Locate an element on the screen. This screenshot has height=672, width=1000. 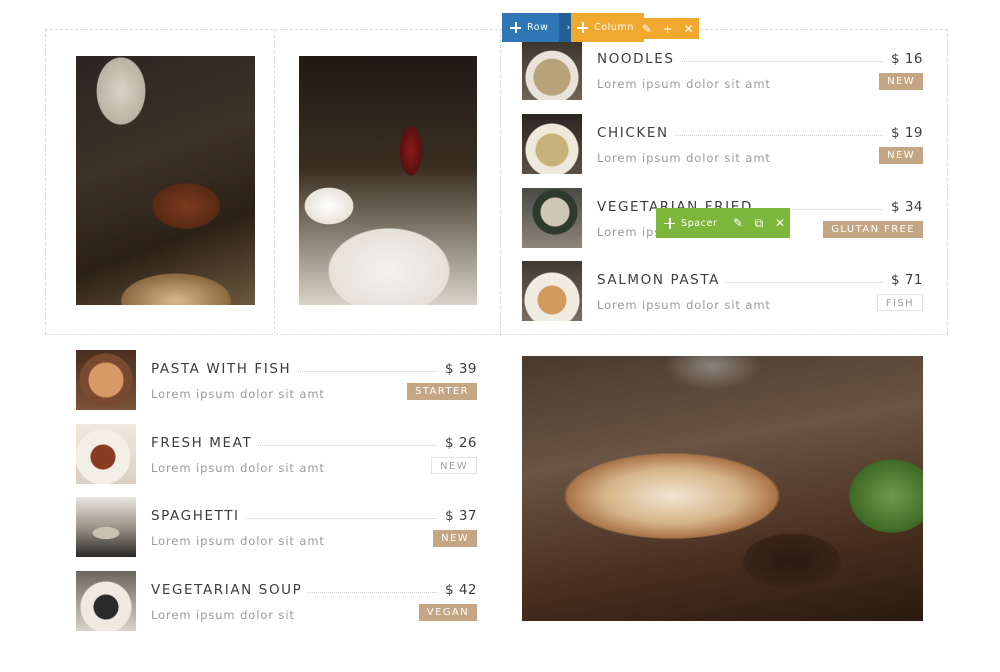
spacer-handle: Spacer is located at coordinates (691, 223).